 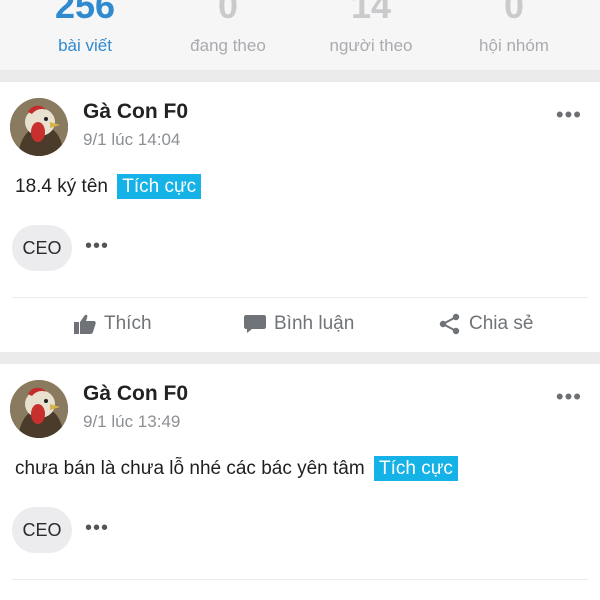 I want to click on like-button: Thích, so click(x=113, y=324).